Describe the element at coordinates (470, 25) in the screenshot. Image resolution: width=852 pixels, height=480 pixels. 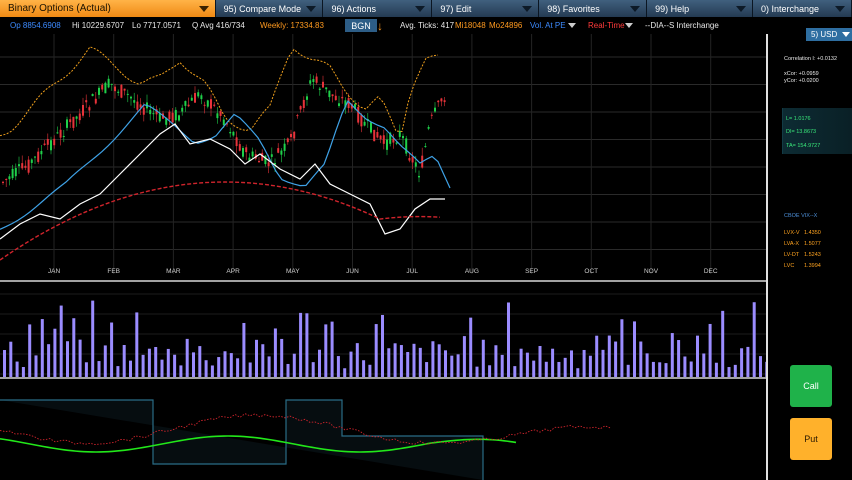
I see `mi-value: Mi18048` at that location.